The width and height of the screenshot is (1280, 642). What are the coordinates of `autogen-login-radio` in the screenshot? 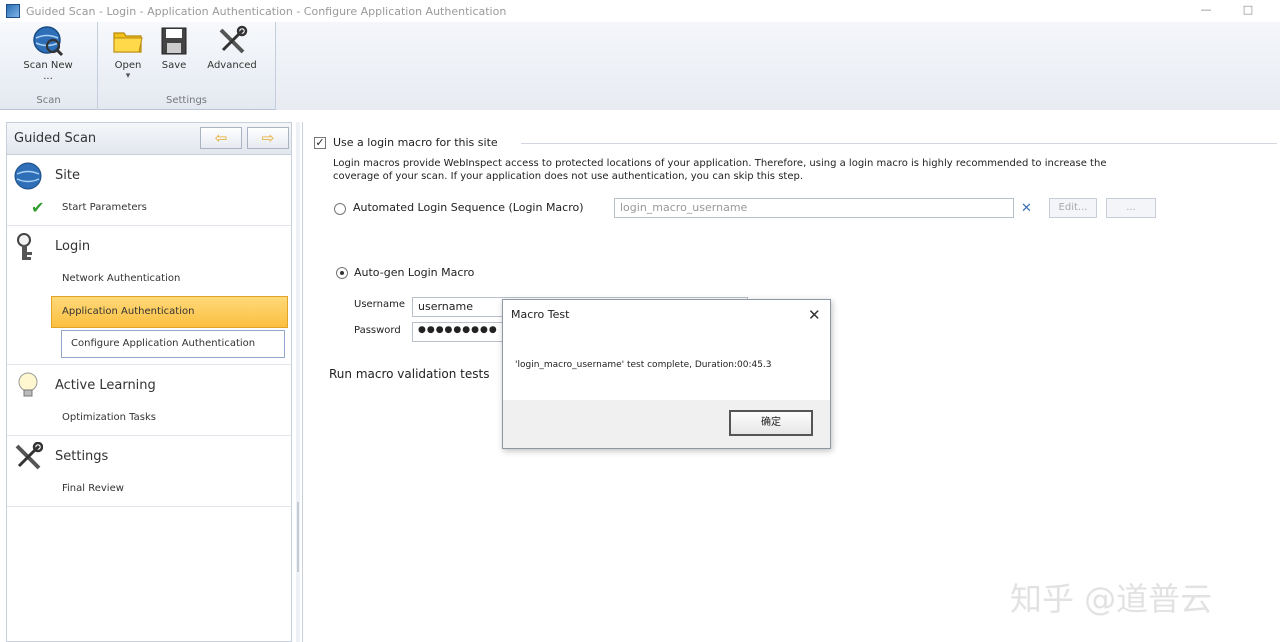 It's located at (342, 273).